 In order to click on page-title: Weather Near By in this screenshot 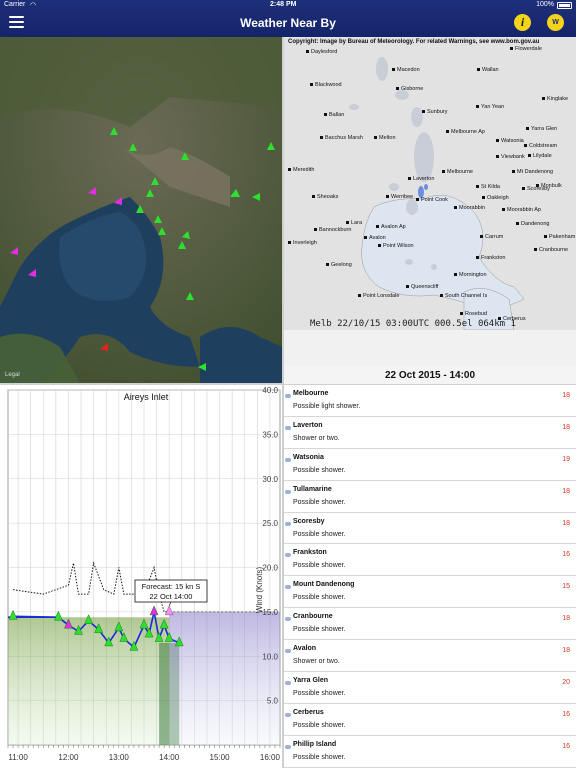, I will do `click(288, 23)`.